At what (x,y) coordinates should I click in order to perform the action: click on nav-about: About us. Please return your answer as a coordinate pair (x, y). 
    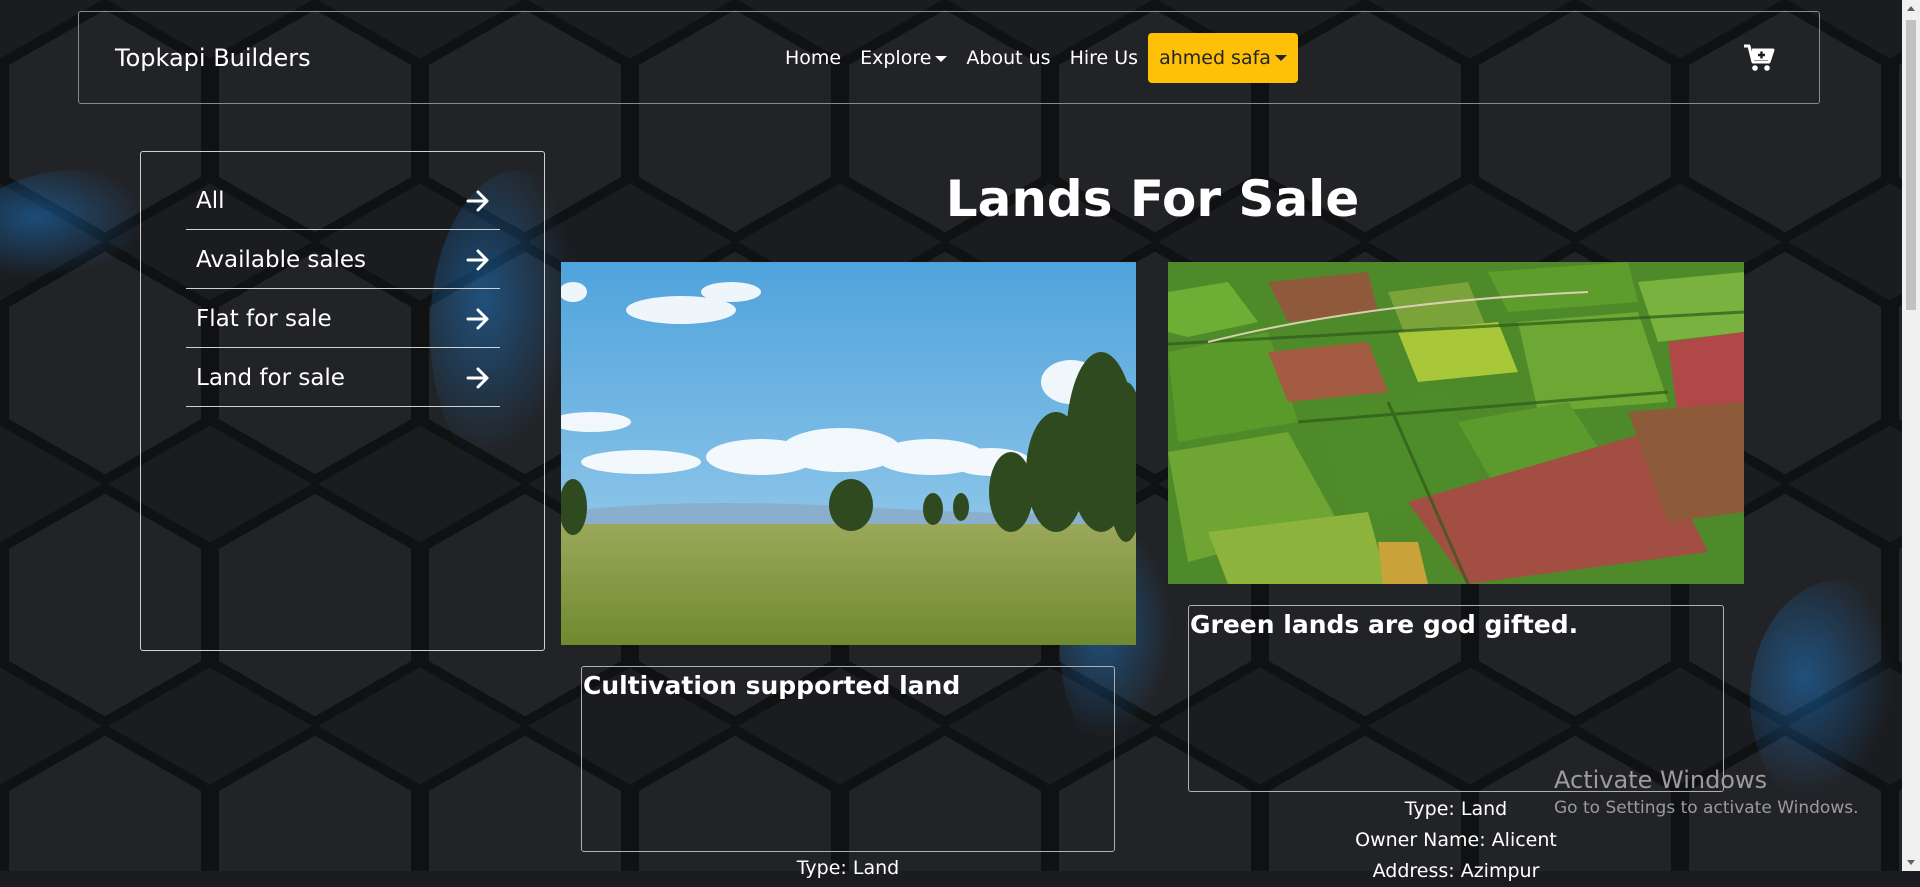
    Looking at the image, I should click on (1008, 58).